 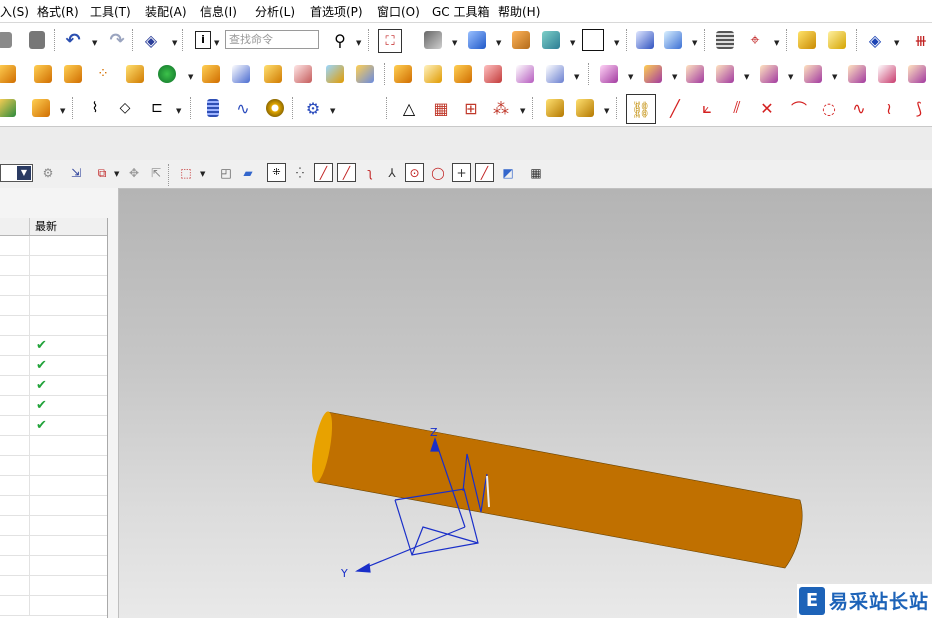 I want to click on menu-window: 窗口(O), so click(x=398, y=11).